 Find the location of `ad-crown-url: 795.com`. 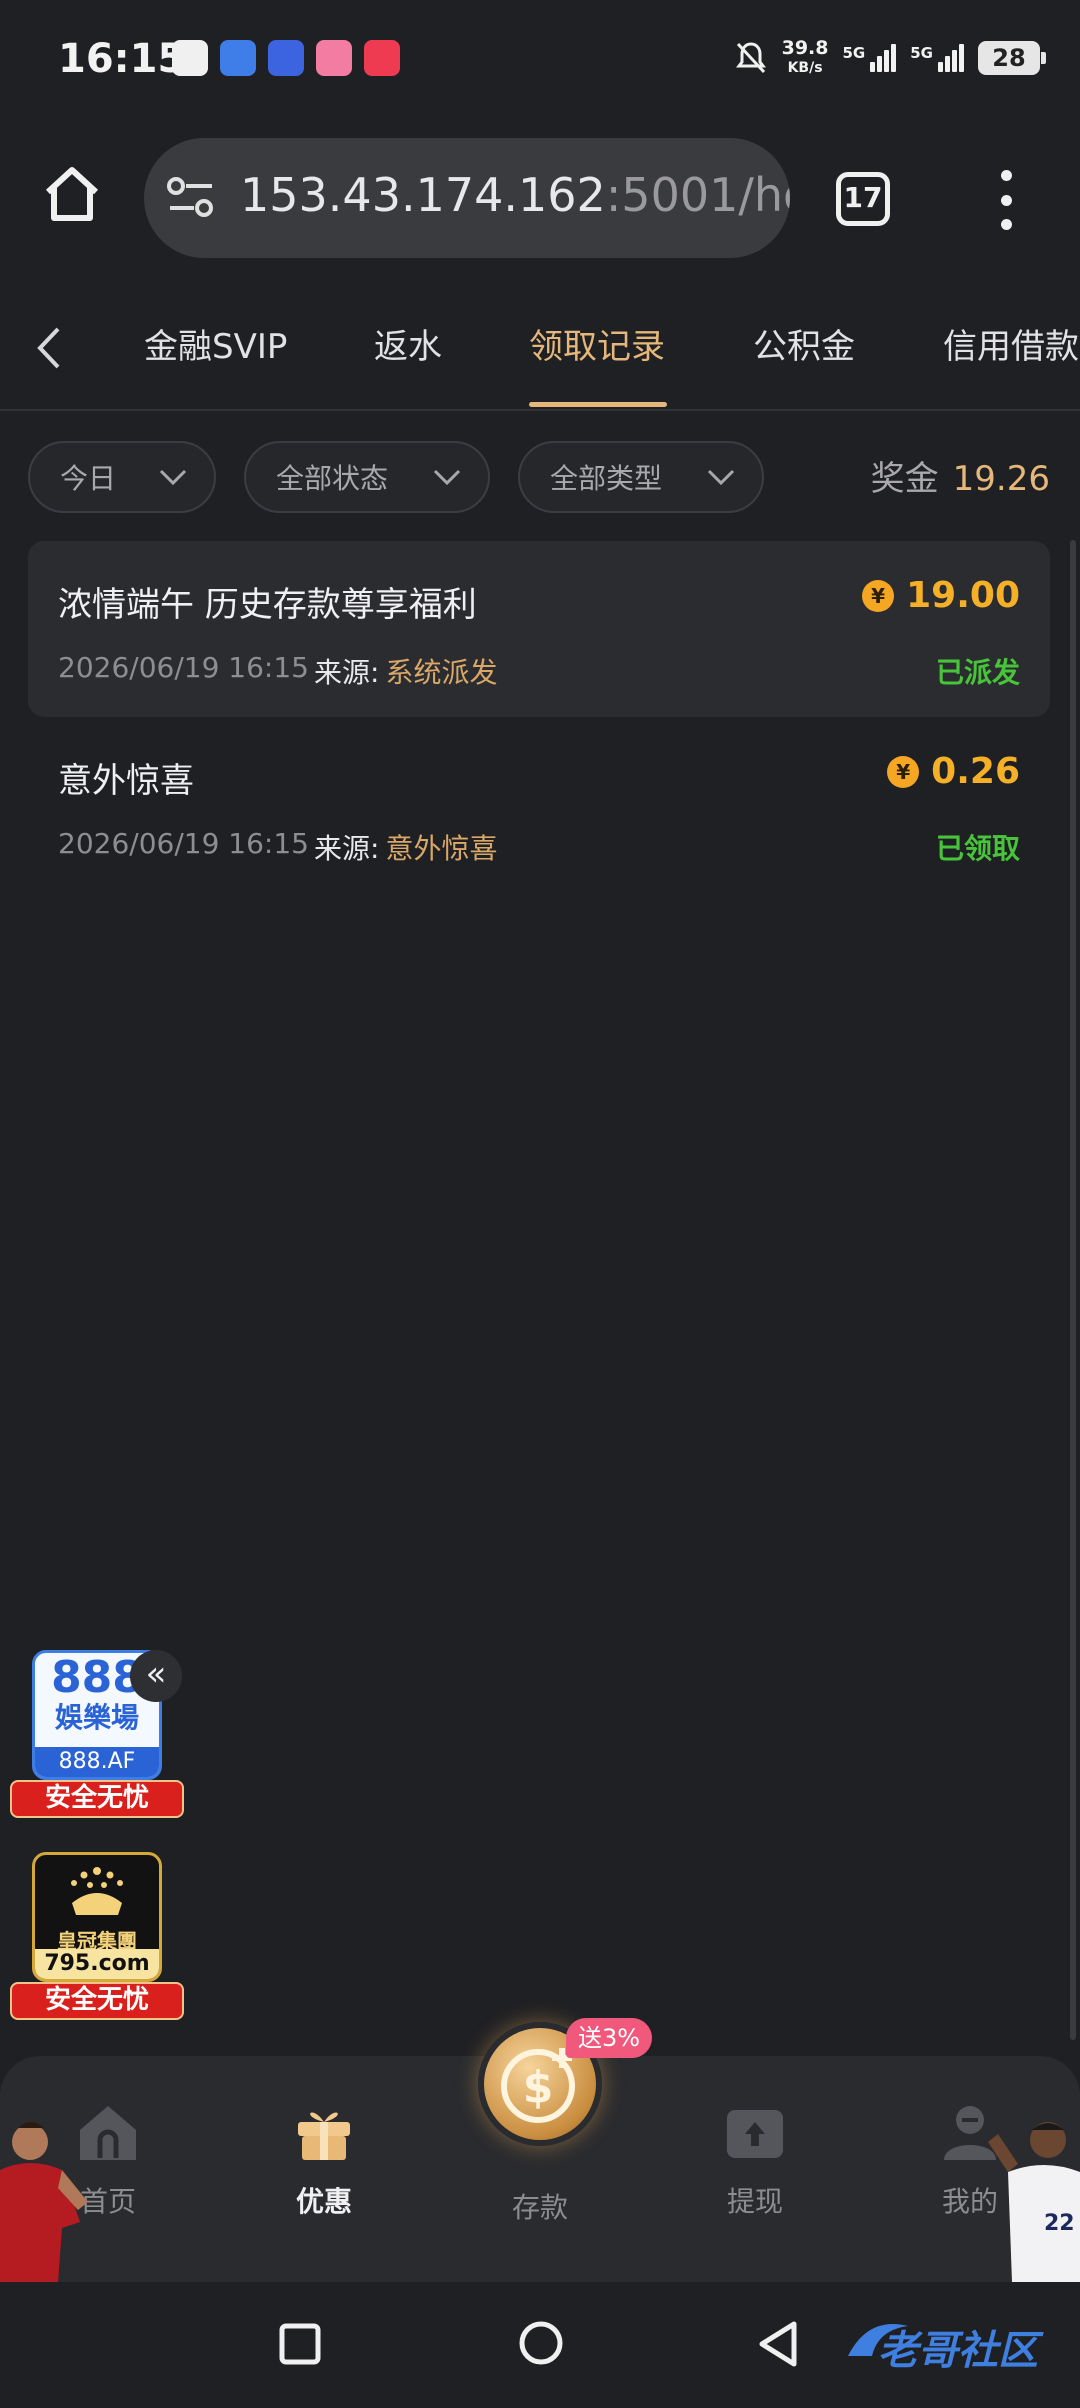

ad-crown-url: 795.com is located at coordinates (97, 1964).